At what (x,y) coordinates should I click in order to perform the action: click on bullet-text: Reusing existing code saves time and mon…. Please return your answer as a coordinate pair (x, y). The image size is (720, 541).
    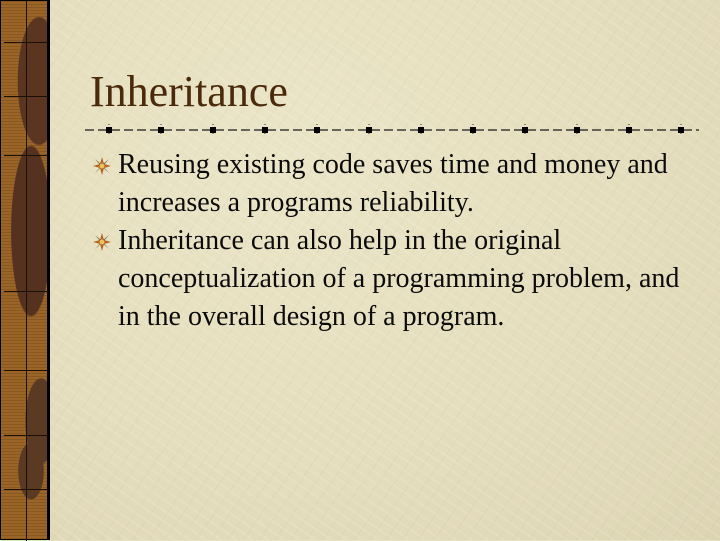
    Looking at the image, I should click on (393, 183).